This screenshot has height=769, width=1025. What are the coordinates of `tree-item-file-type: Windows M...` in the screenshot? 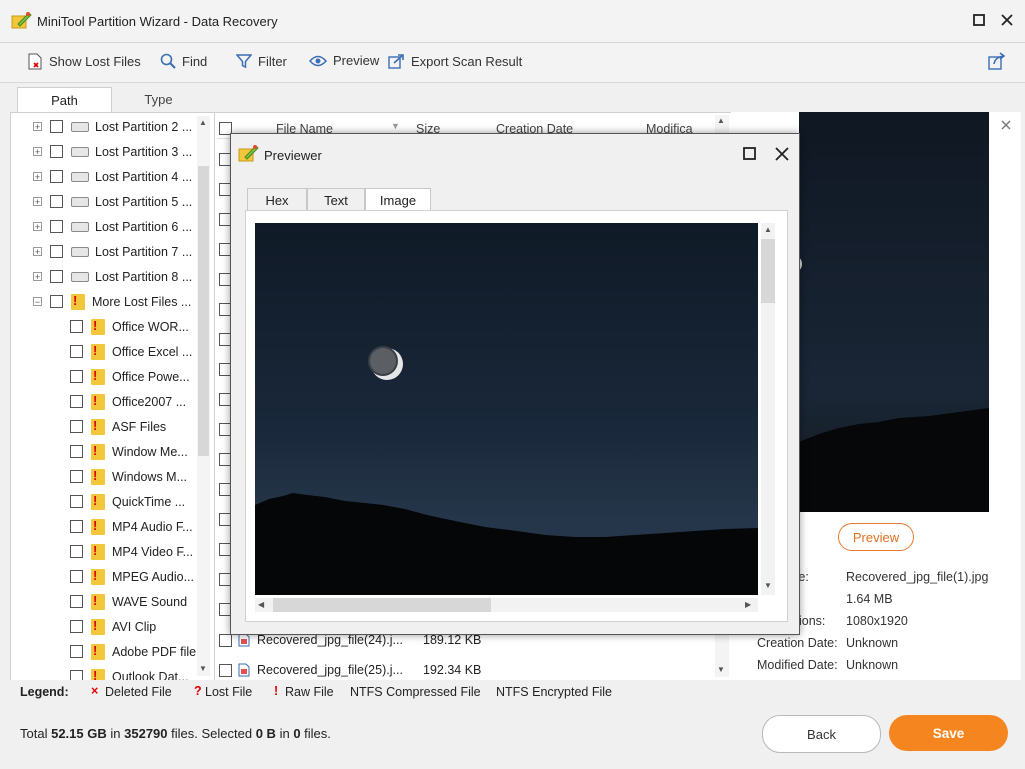 It's located at (128, 476).